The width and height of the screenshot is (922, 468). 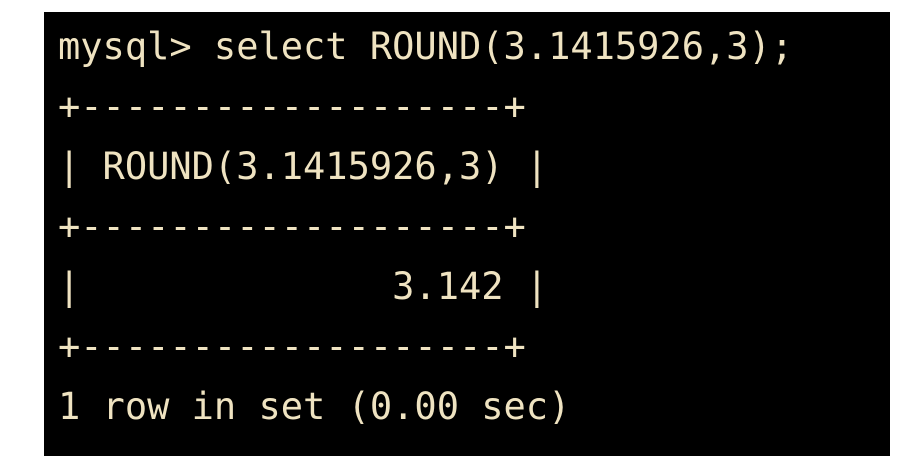 I want to click on table-header-row: | ROUND(3.1415926,3) |, so click(x=303, y=166).